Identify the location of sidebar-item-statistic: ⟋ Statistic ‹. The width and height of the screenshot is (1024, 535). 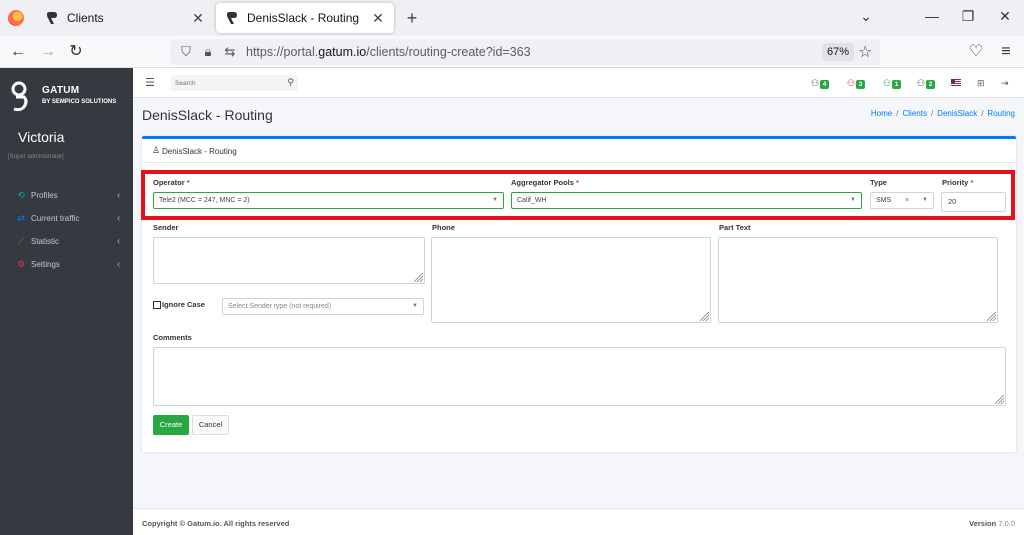
(66, 241).